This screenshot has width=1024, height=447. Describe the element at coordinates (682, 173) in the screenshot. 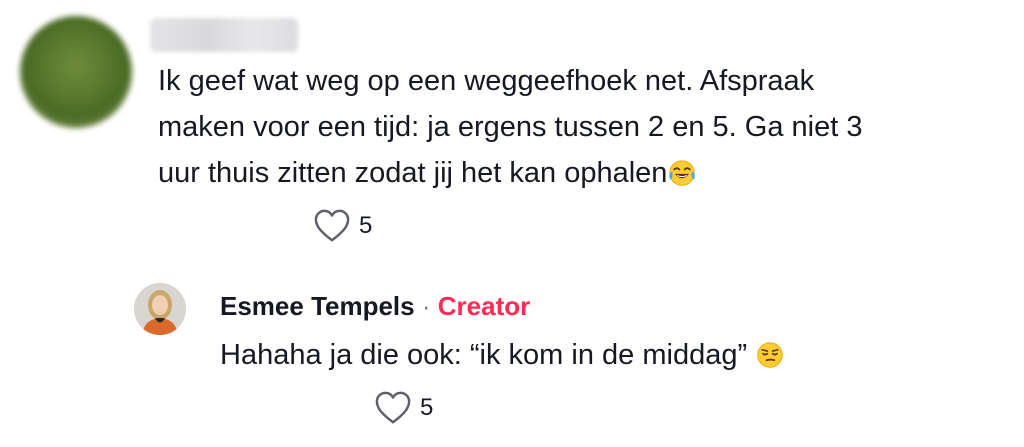

I see `face-with-tears-of-joy-icon` at that location.